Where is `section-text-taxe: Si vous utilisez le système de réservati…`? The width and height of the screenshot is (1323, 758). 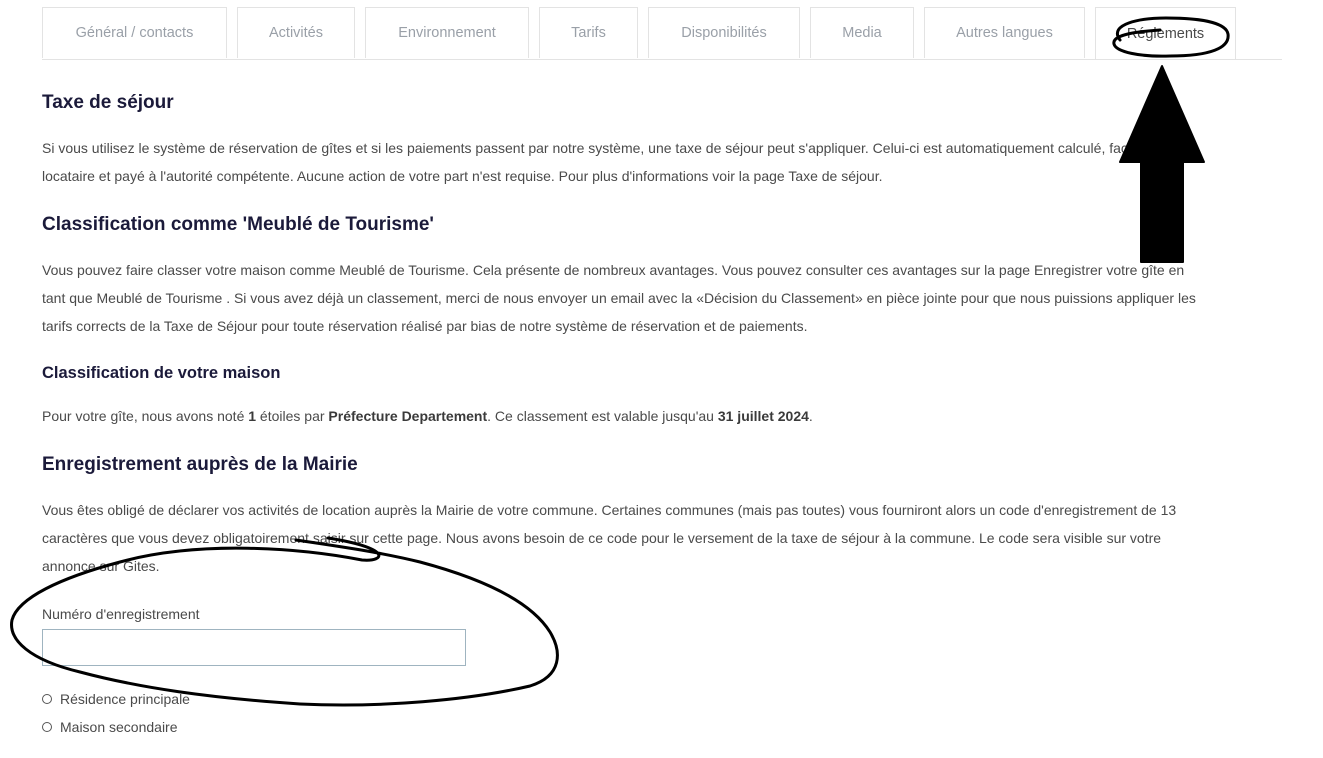 section-text-taxe: Si vous utilisez le système de réservati… is located at coordinates (662, 162).